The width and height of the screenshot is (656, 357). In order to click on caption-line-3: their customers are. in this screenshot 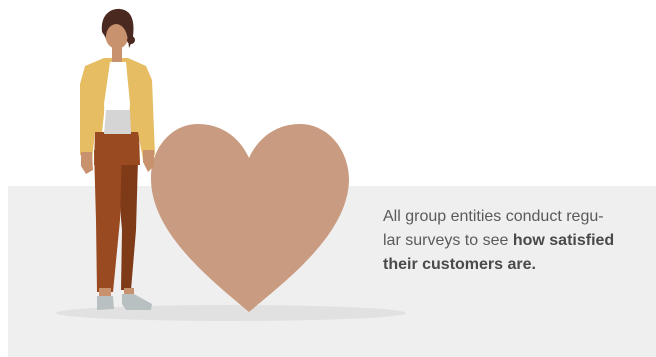, I will do `click(459, 264)`.